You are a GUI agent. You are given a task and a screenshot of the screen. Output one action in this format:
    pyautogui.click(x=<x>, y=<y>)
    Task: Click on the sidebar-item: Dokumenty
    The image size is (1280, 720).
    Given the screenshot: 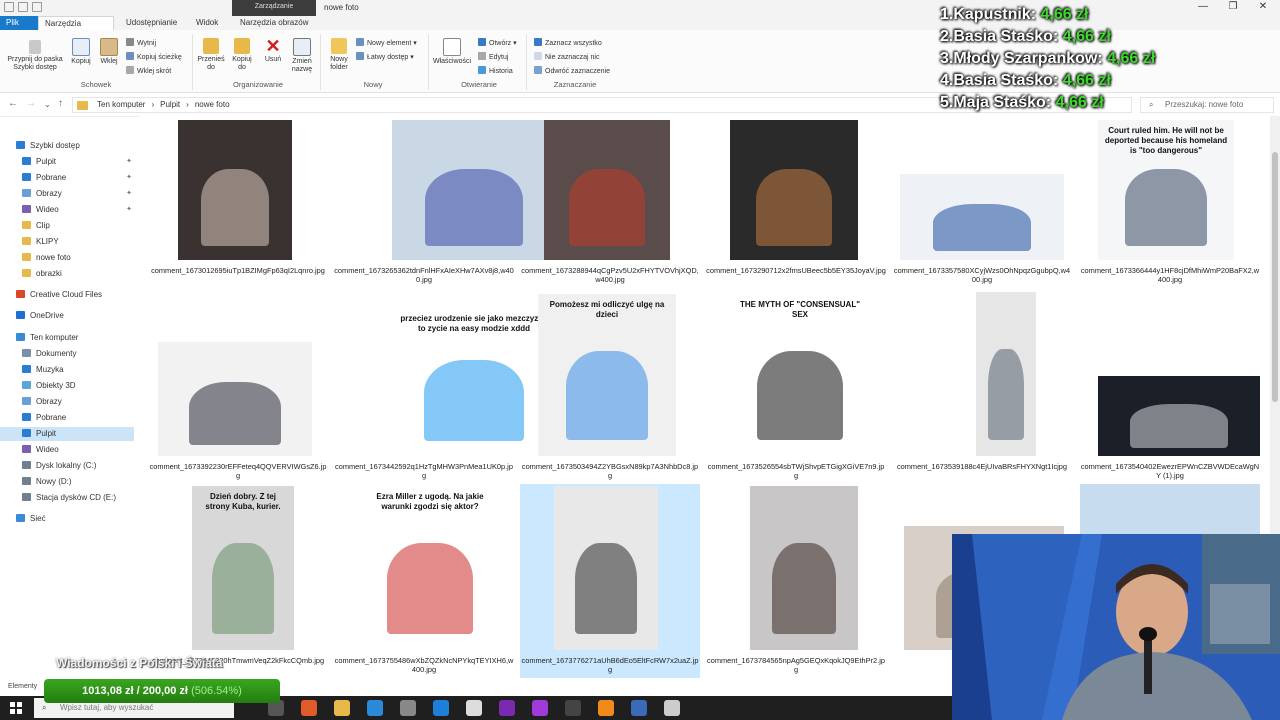 What is the action you would take?
    pyautogui.click(x=67, y=354)
    